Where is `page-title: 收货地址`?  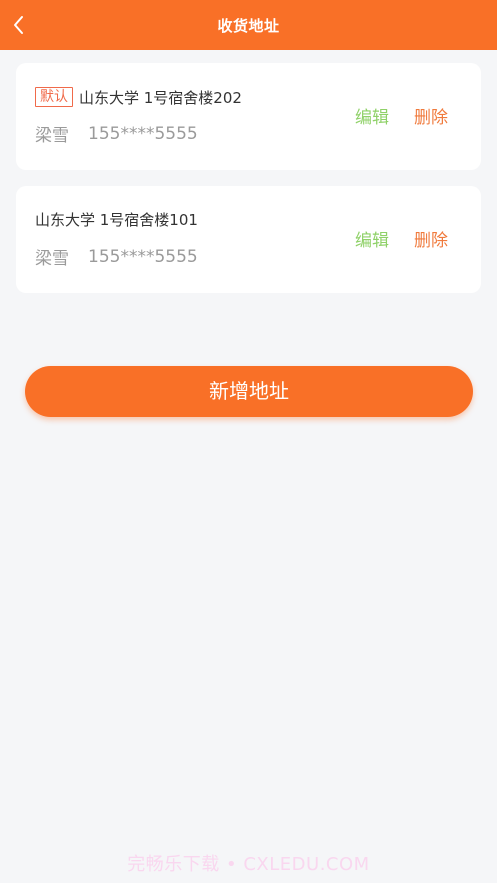 page-title: 收货地址 is located at coordinates (248, 26).